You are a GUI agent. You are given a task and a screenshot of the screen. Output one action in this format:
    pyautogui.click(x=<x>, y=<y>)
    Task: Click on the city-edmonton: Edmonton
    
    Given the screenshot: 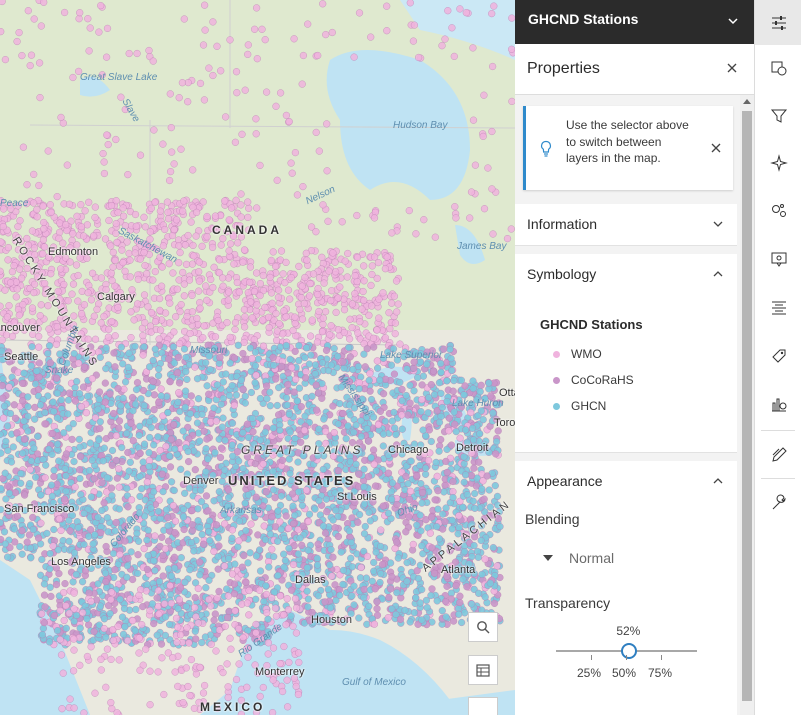 What is the action you would take?
    pyautogui.click(x=73, y=252)
    